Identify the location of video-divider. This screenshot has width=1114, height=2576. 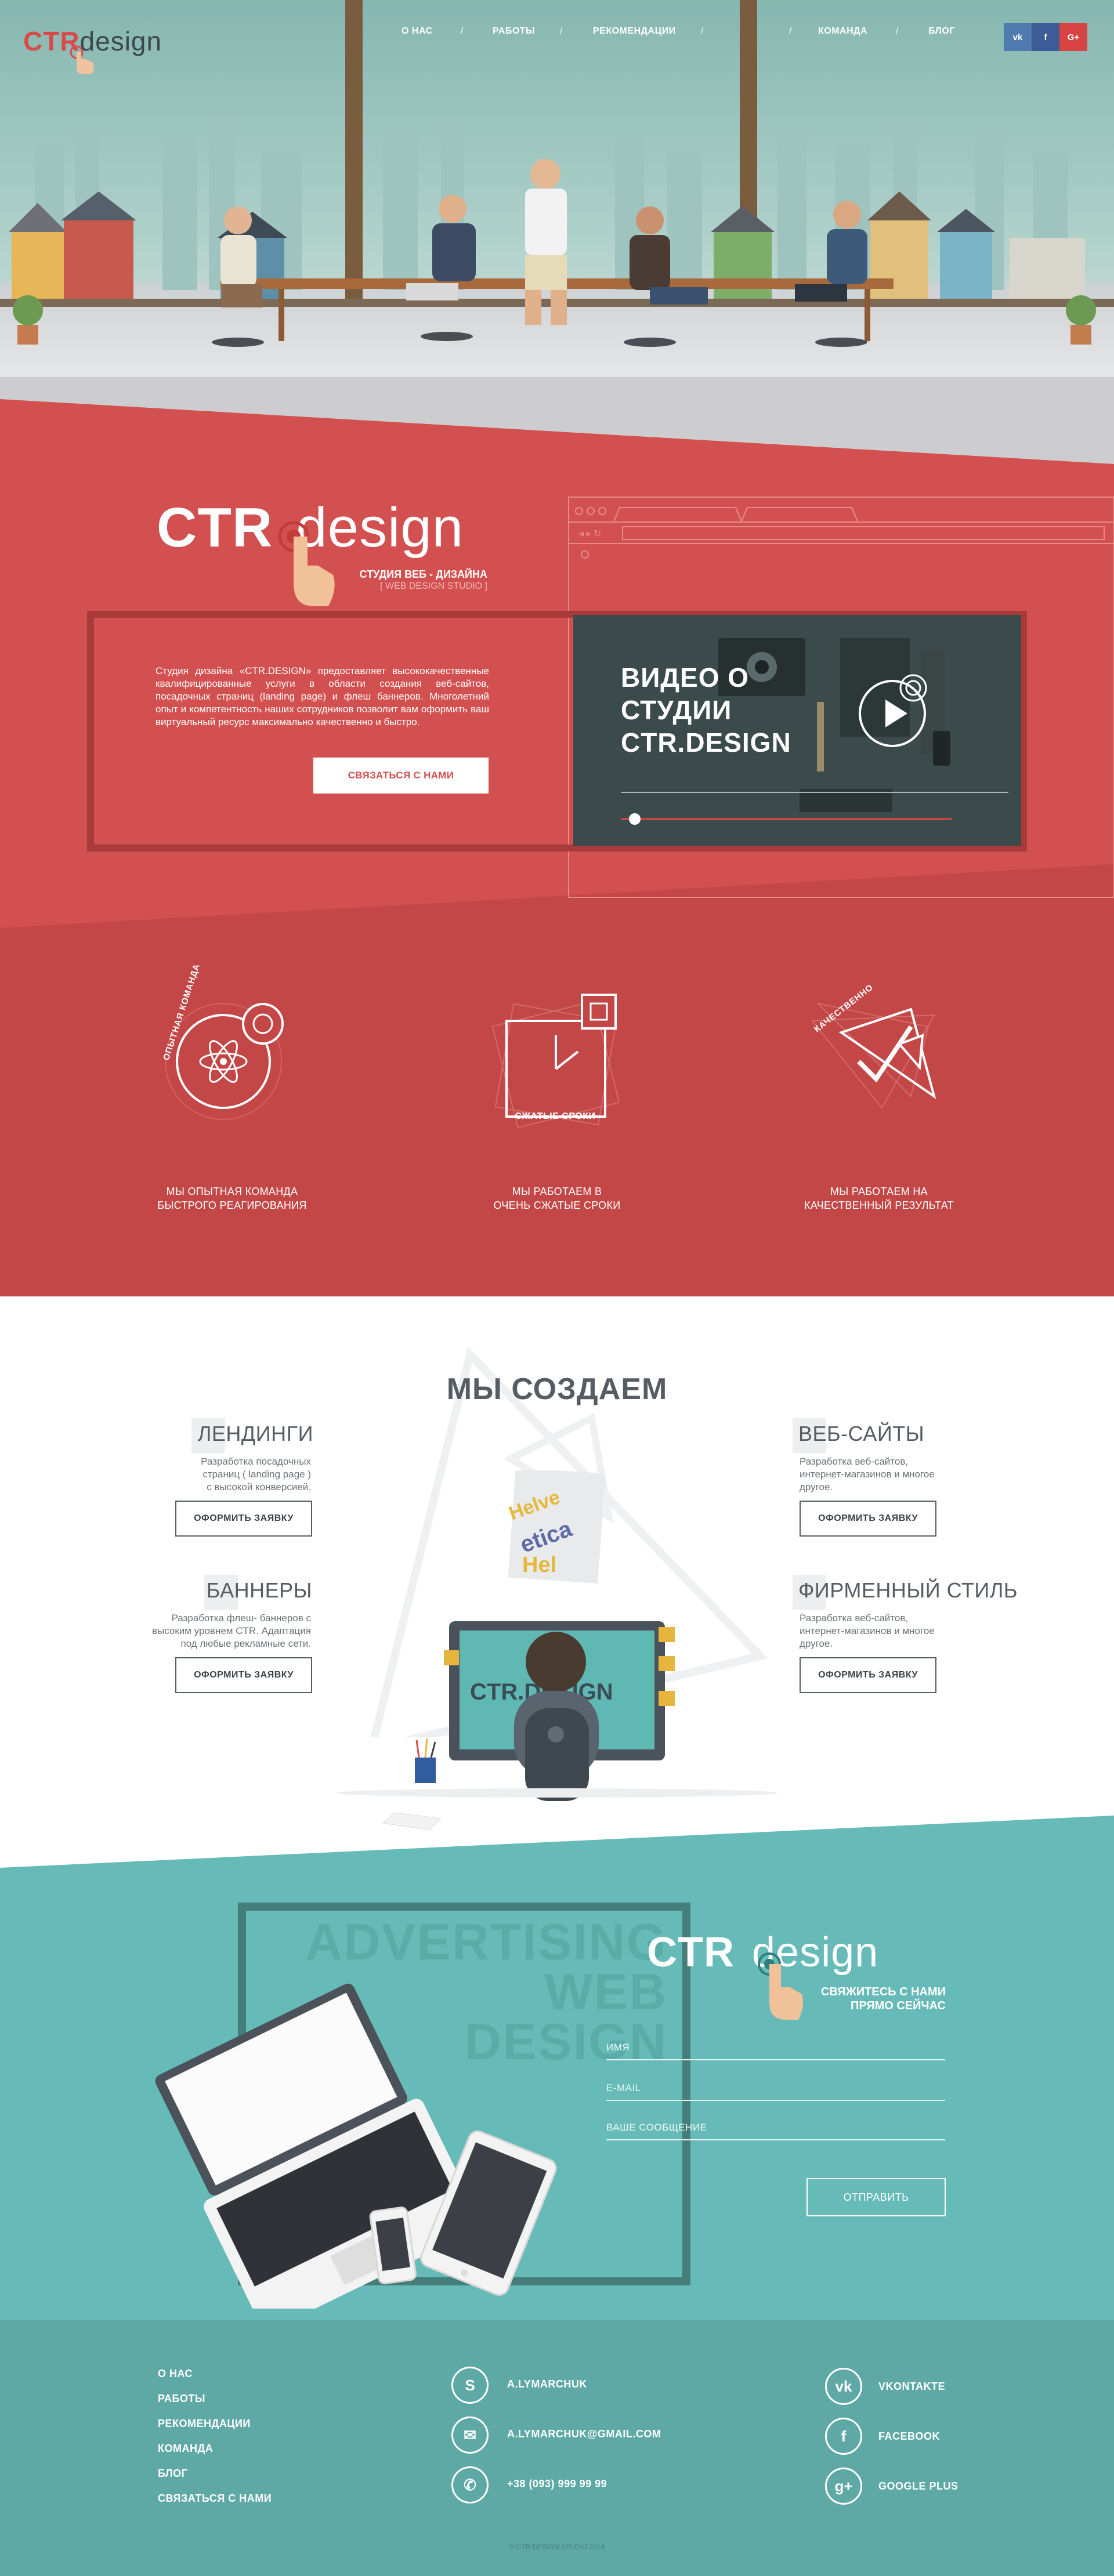
(814, 793).